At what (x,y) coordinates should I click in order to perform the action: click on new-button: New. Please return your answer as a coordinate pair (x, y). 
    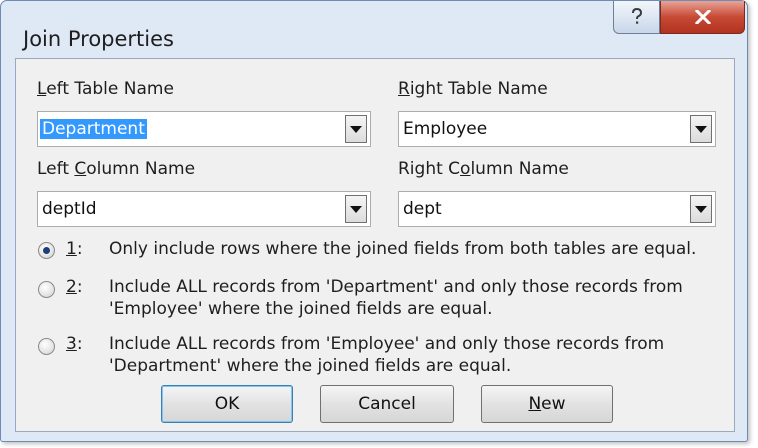
    Looking at the image, I should click on (547, 404).